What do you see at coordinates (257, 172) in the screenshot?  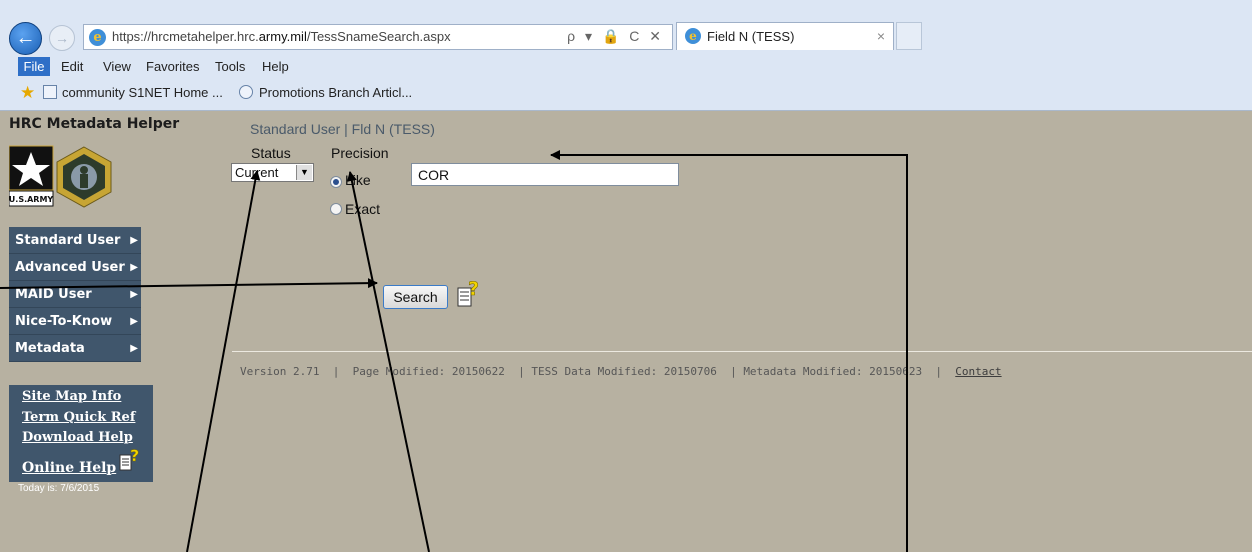 I see `status-selected-value: Current` at bounding box center [257, 172].